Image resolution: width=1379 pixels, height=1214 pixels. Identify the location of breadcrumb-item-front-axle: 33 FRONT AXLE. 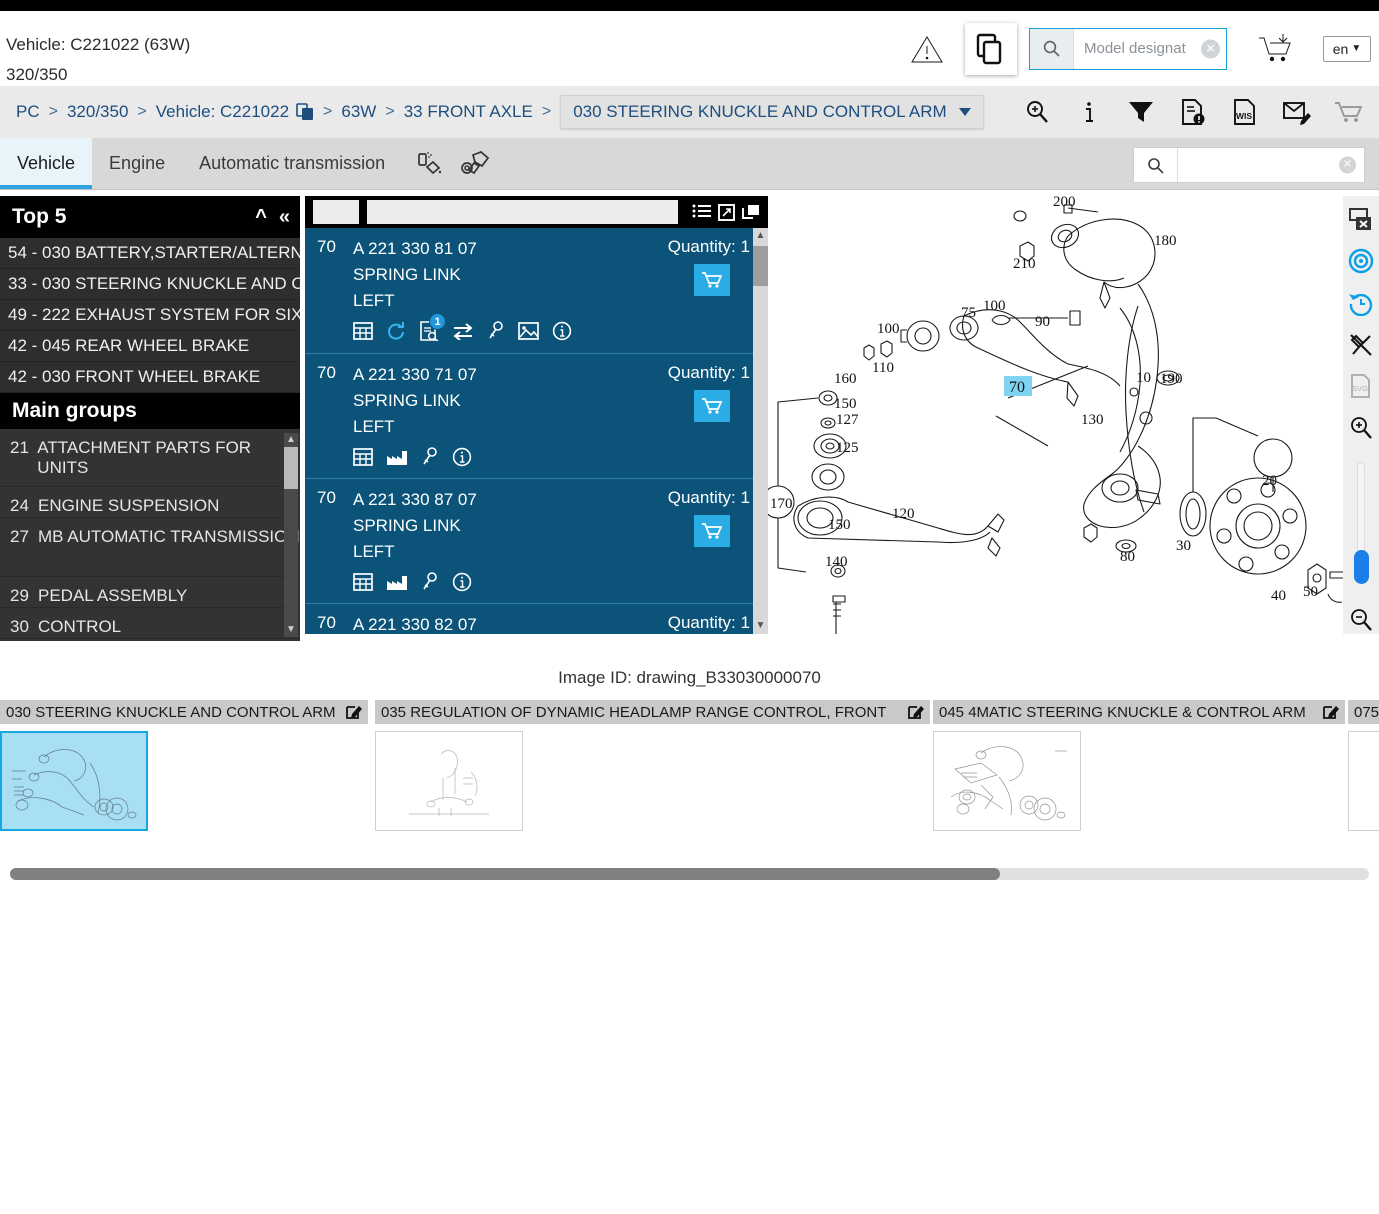
(468, 112).